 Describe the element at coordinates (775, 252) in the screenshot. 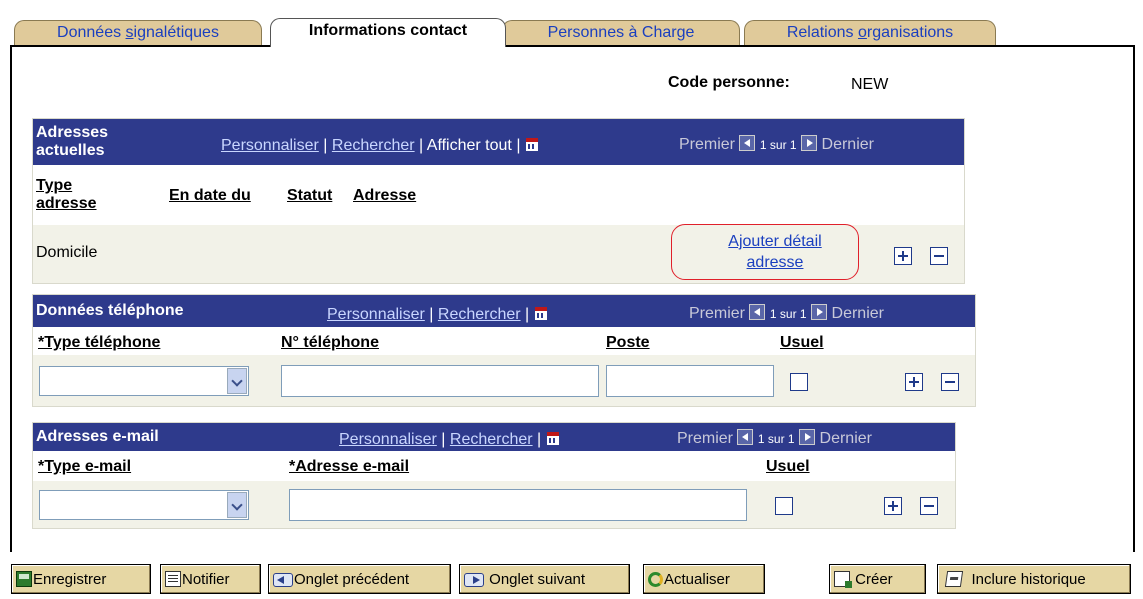

I see `add-address-detail-link: Ajouter détail adresse` at that location.